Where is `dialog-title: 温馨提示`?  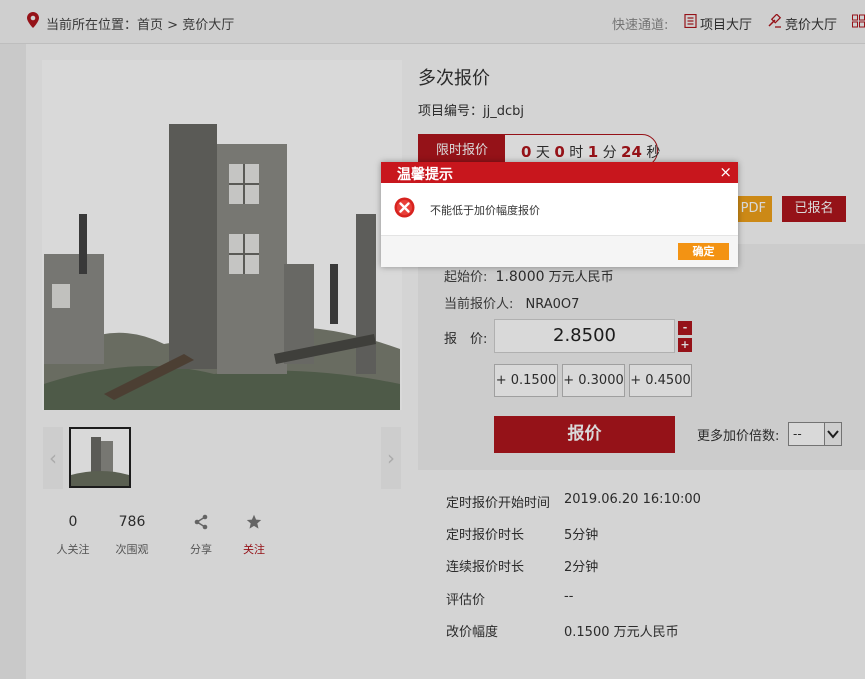
dialog-title: 温馨提示 is located at coordinates (425, 175).